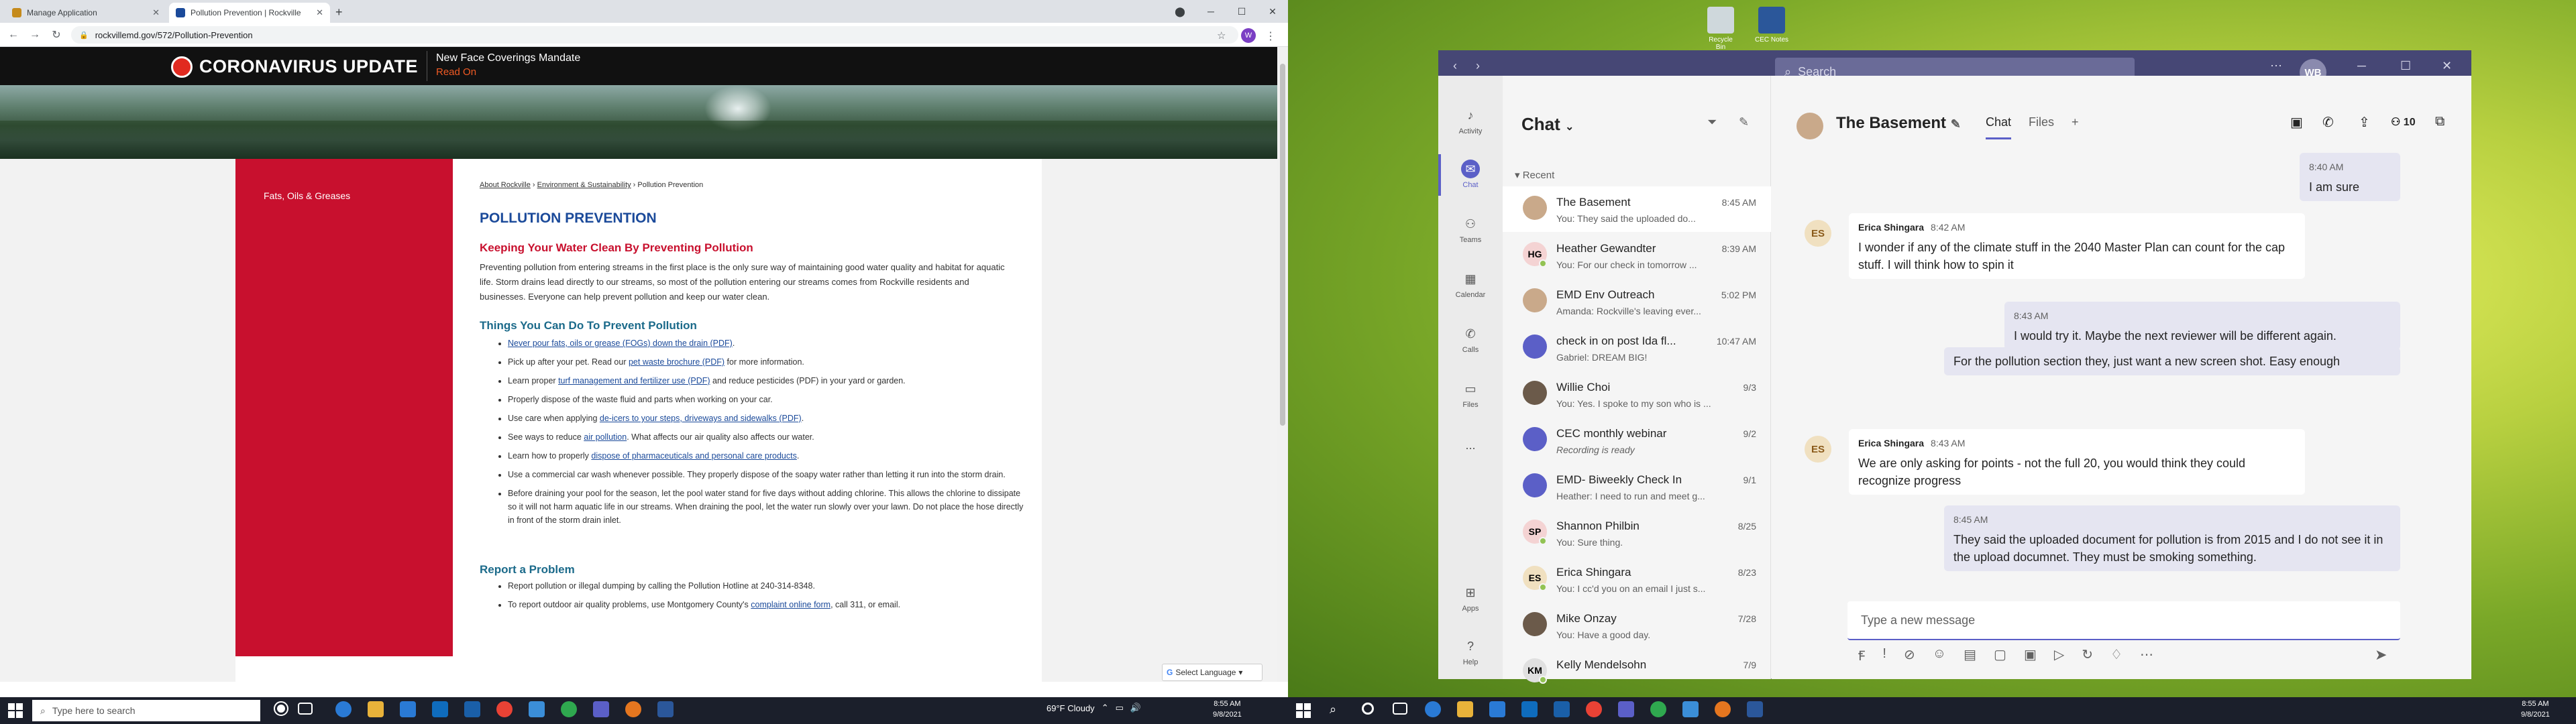 Image resolution: width=2576 pixels, height=724 pixels. Describe the element at coordinates (634, 380) in the screenshot. I see `content-link: turf management and fertilizer use (PDF)` at that location.